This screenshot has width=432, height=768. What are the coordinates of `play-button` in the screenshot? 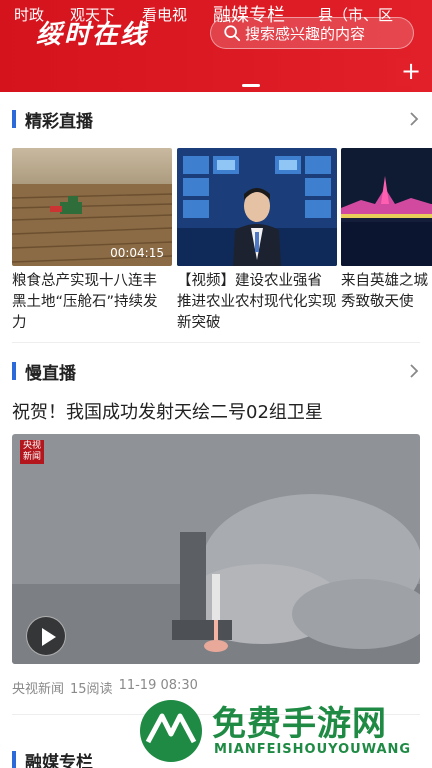 It's located at (46, 636).